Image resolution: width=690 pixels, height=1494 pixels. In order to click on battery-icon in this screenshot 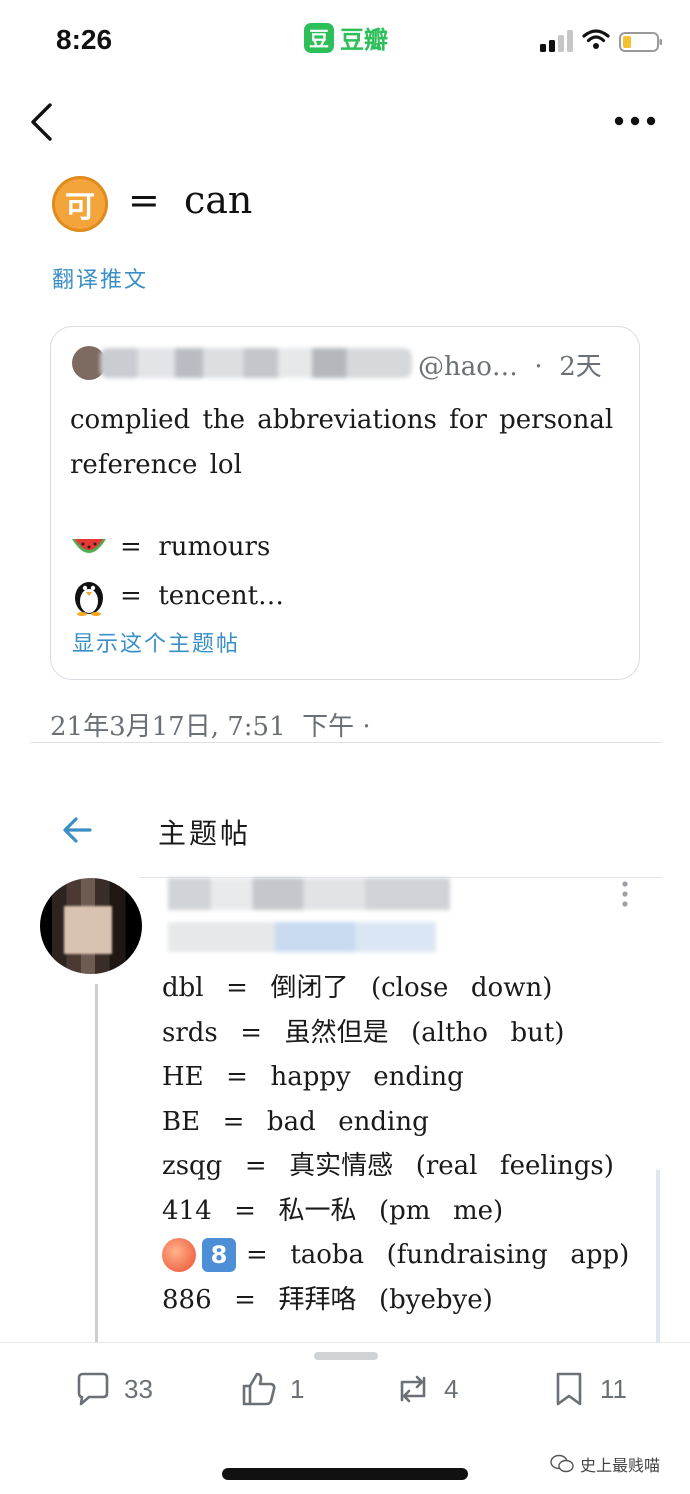, I will do `click(640, 42)`.